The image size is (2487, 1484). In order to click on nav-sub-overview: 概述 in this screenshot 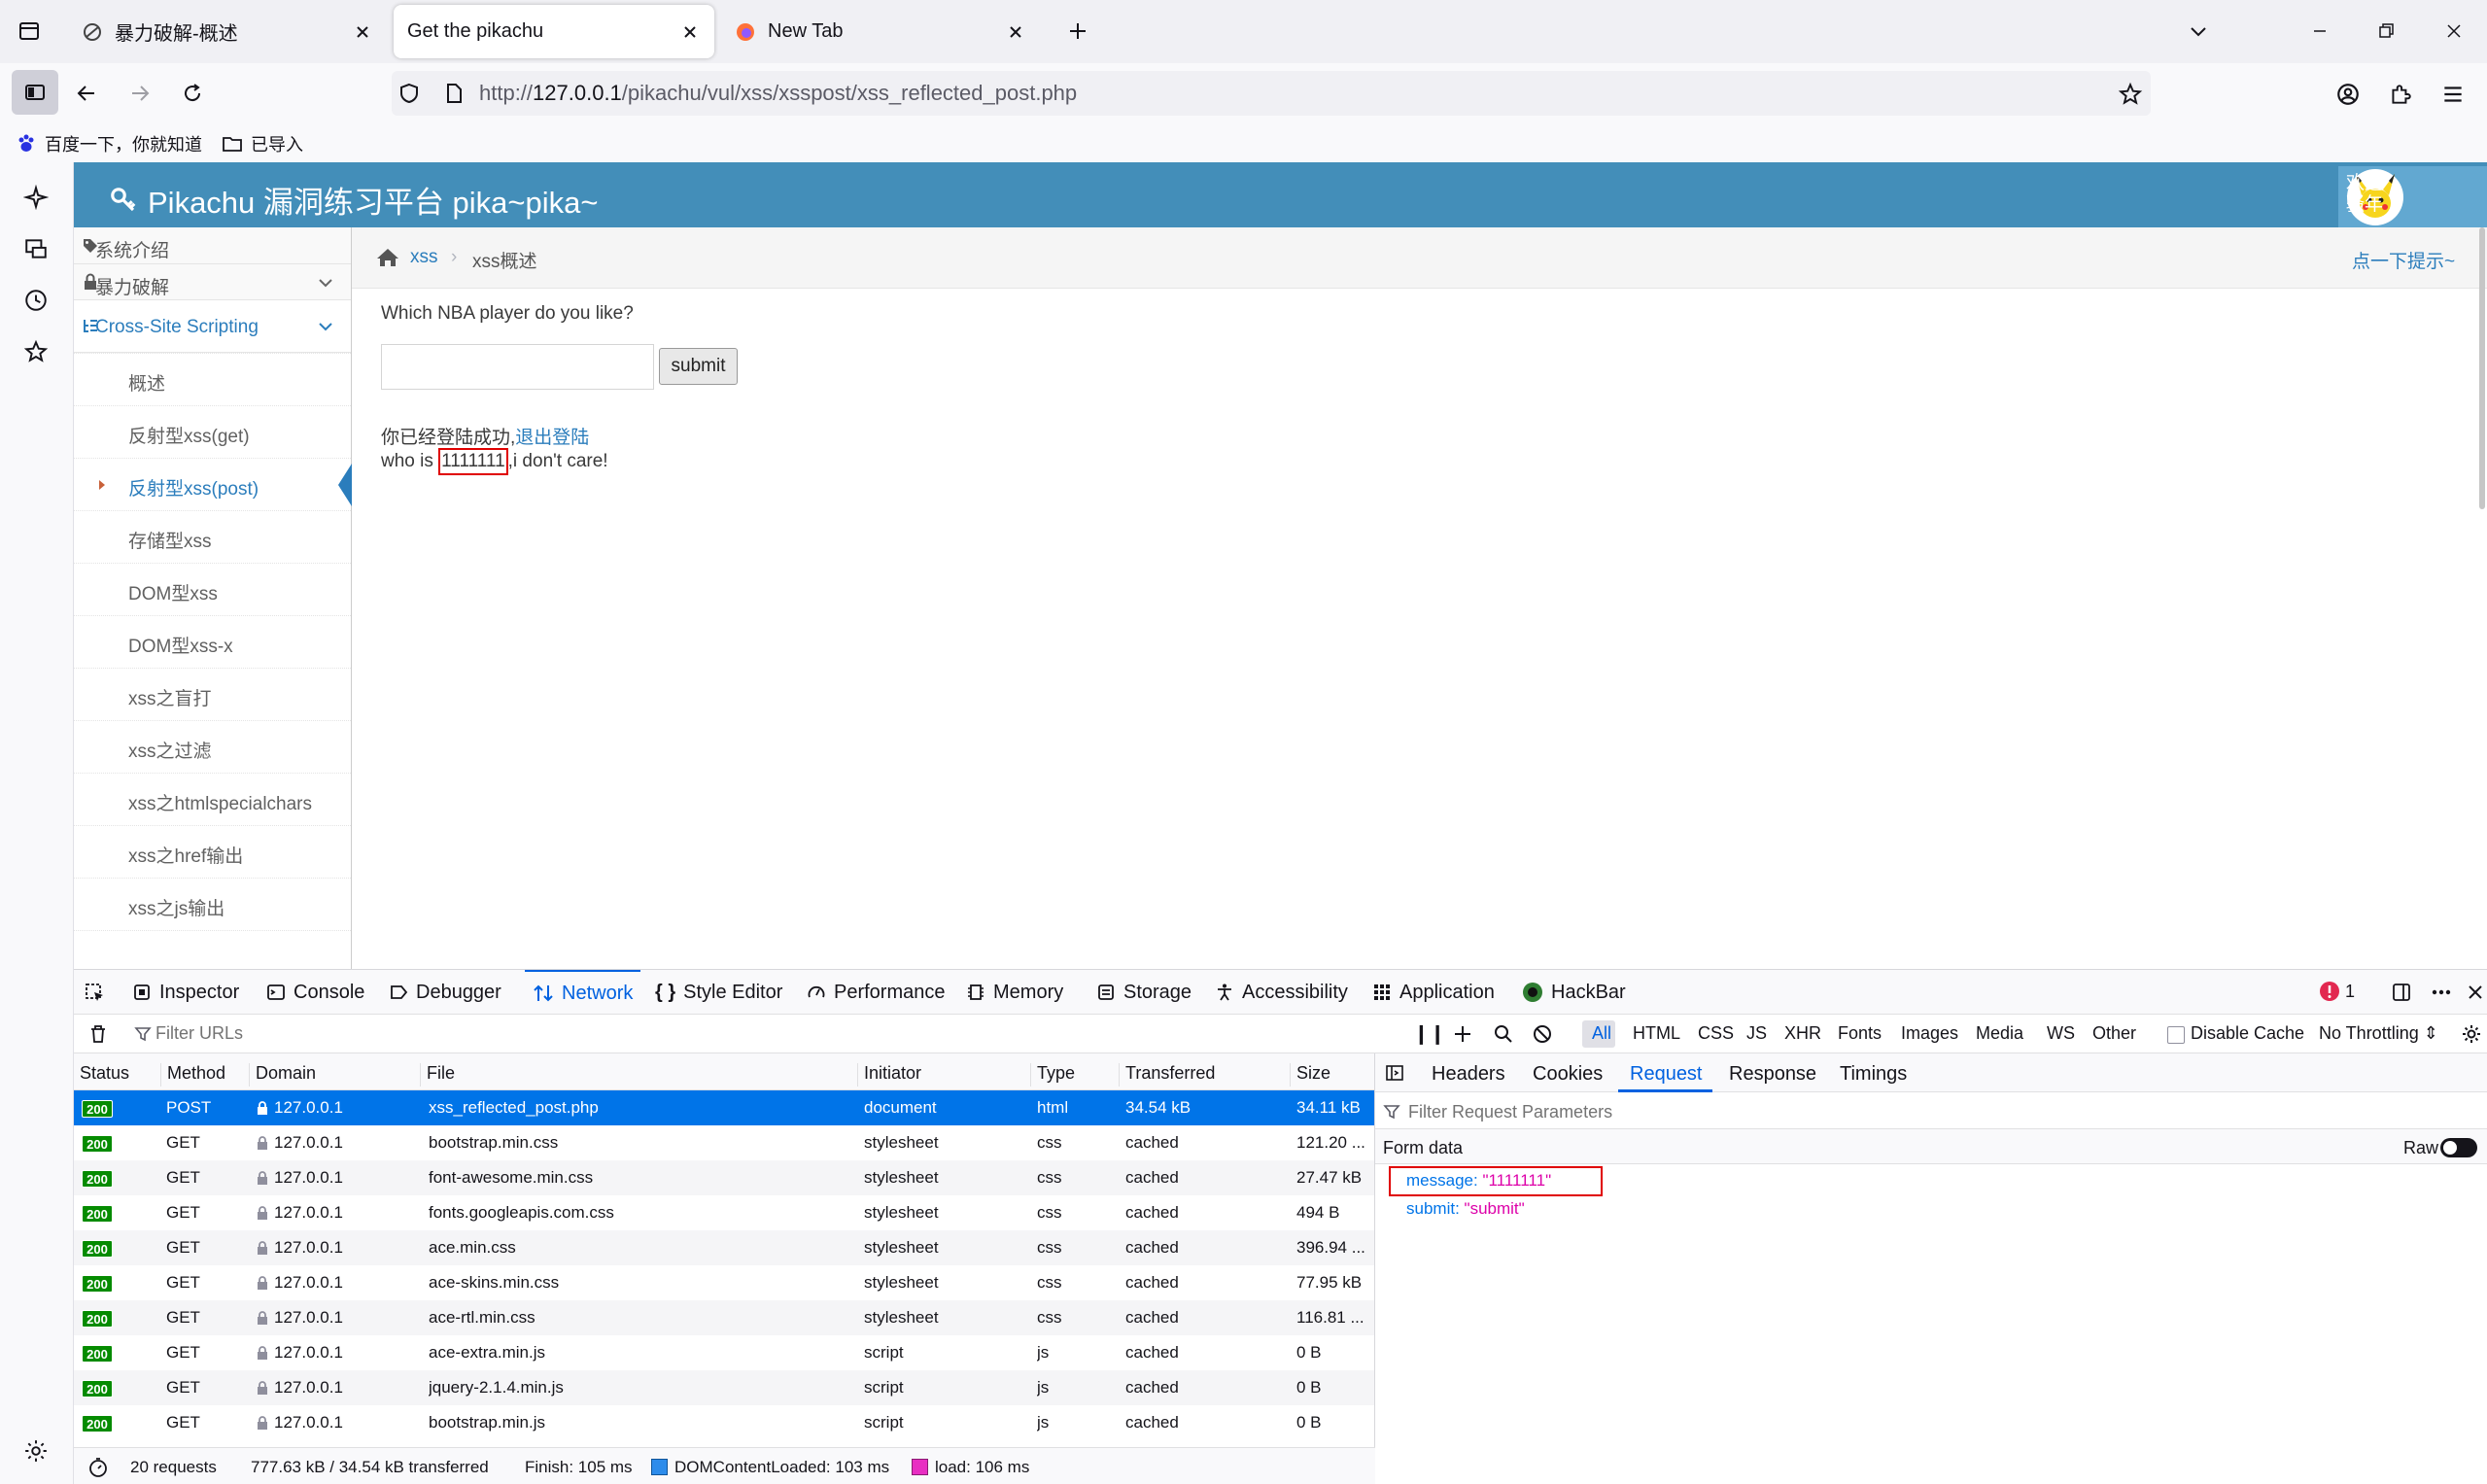, I will do `click(213, 379)`.